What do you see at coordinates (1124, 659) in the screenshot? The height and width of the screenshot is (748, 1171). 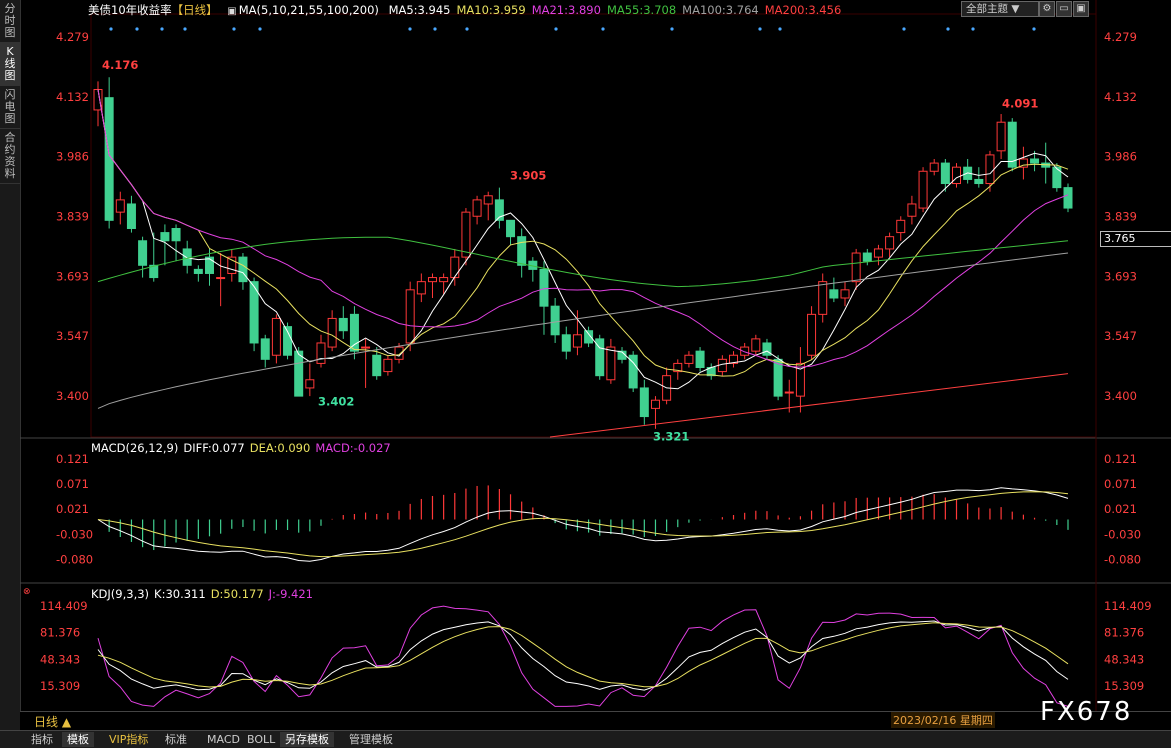 I see `kdj-tick-right: 48.343` at bounding box center [1124, 659].